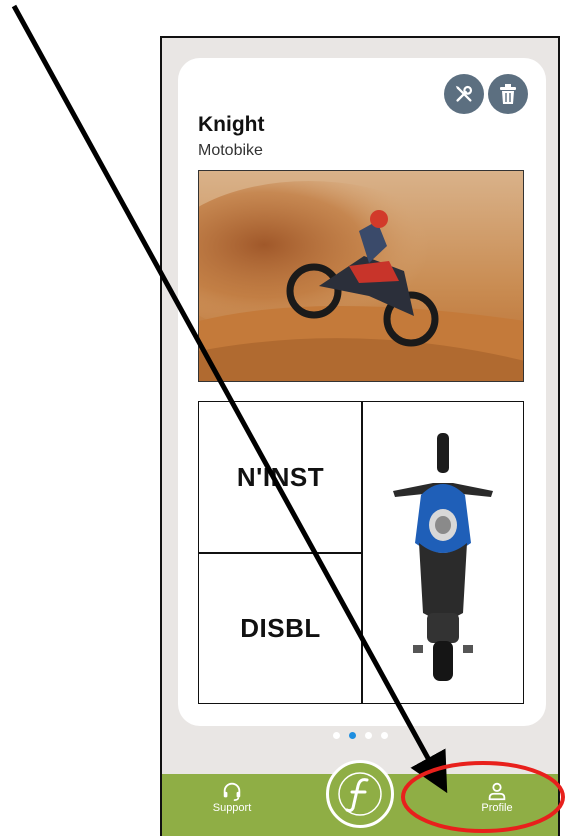 Image resolution: width=568 pixels, height=836 pixels. I want to click on person-icon, so click(497, 791).